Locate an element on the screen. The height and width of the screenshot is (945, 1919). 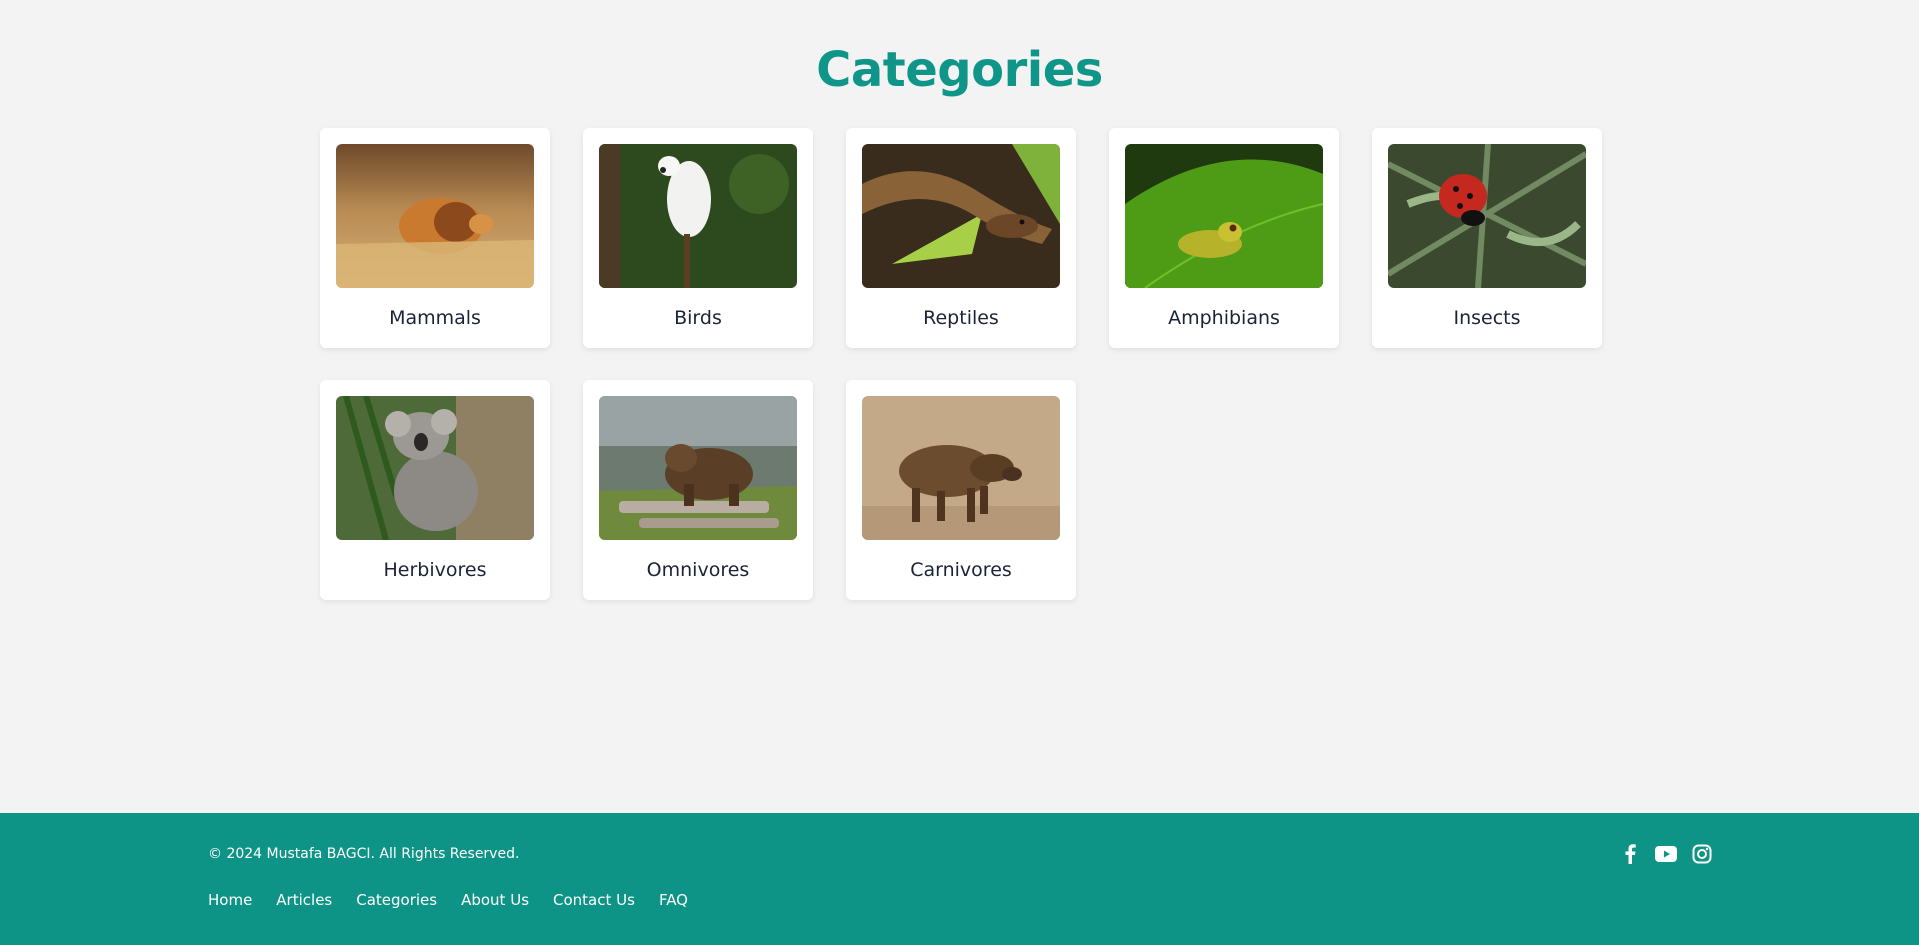
category-card-carnivores: Carnivores is located at coordinates (961, 490).